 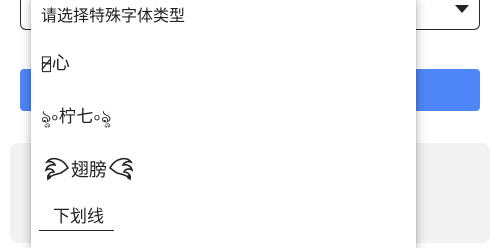 I want to click on option-wing-style: 翅膀, so click(x=89, y=169).